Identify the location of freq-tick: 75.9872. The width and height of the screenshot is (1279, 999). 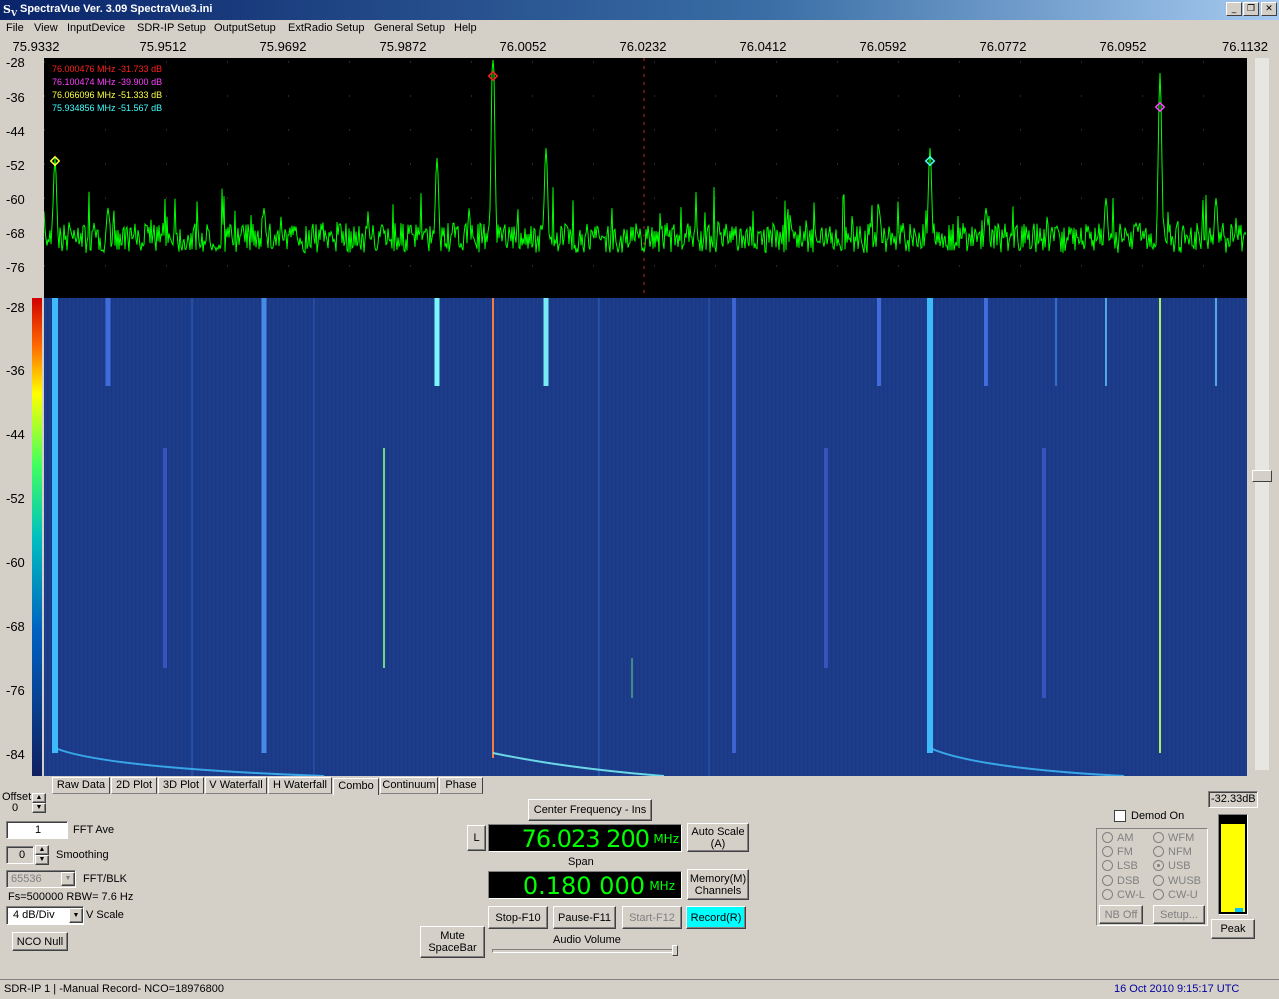
(403, 46).